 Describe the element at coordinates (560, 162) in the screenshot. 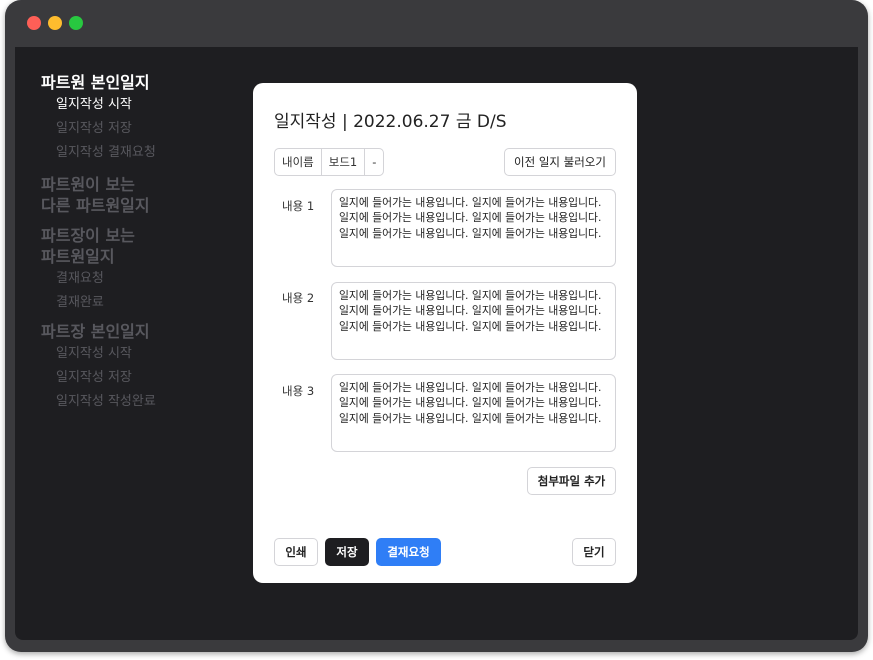

I see `load-previous-log-button: 이전 일지 불러오기` at that location.